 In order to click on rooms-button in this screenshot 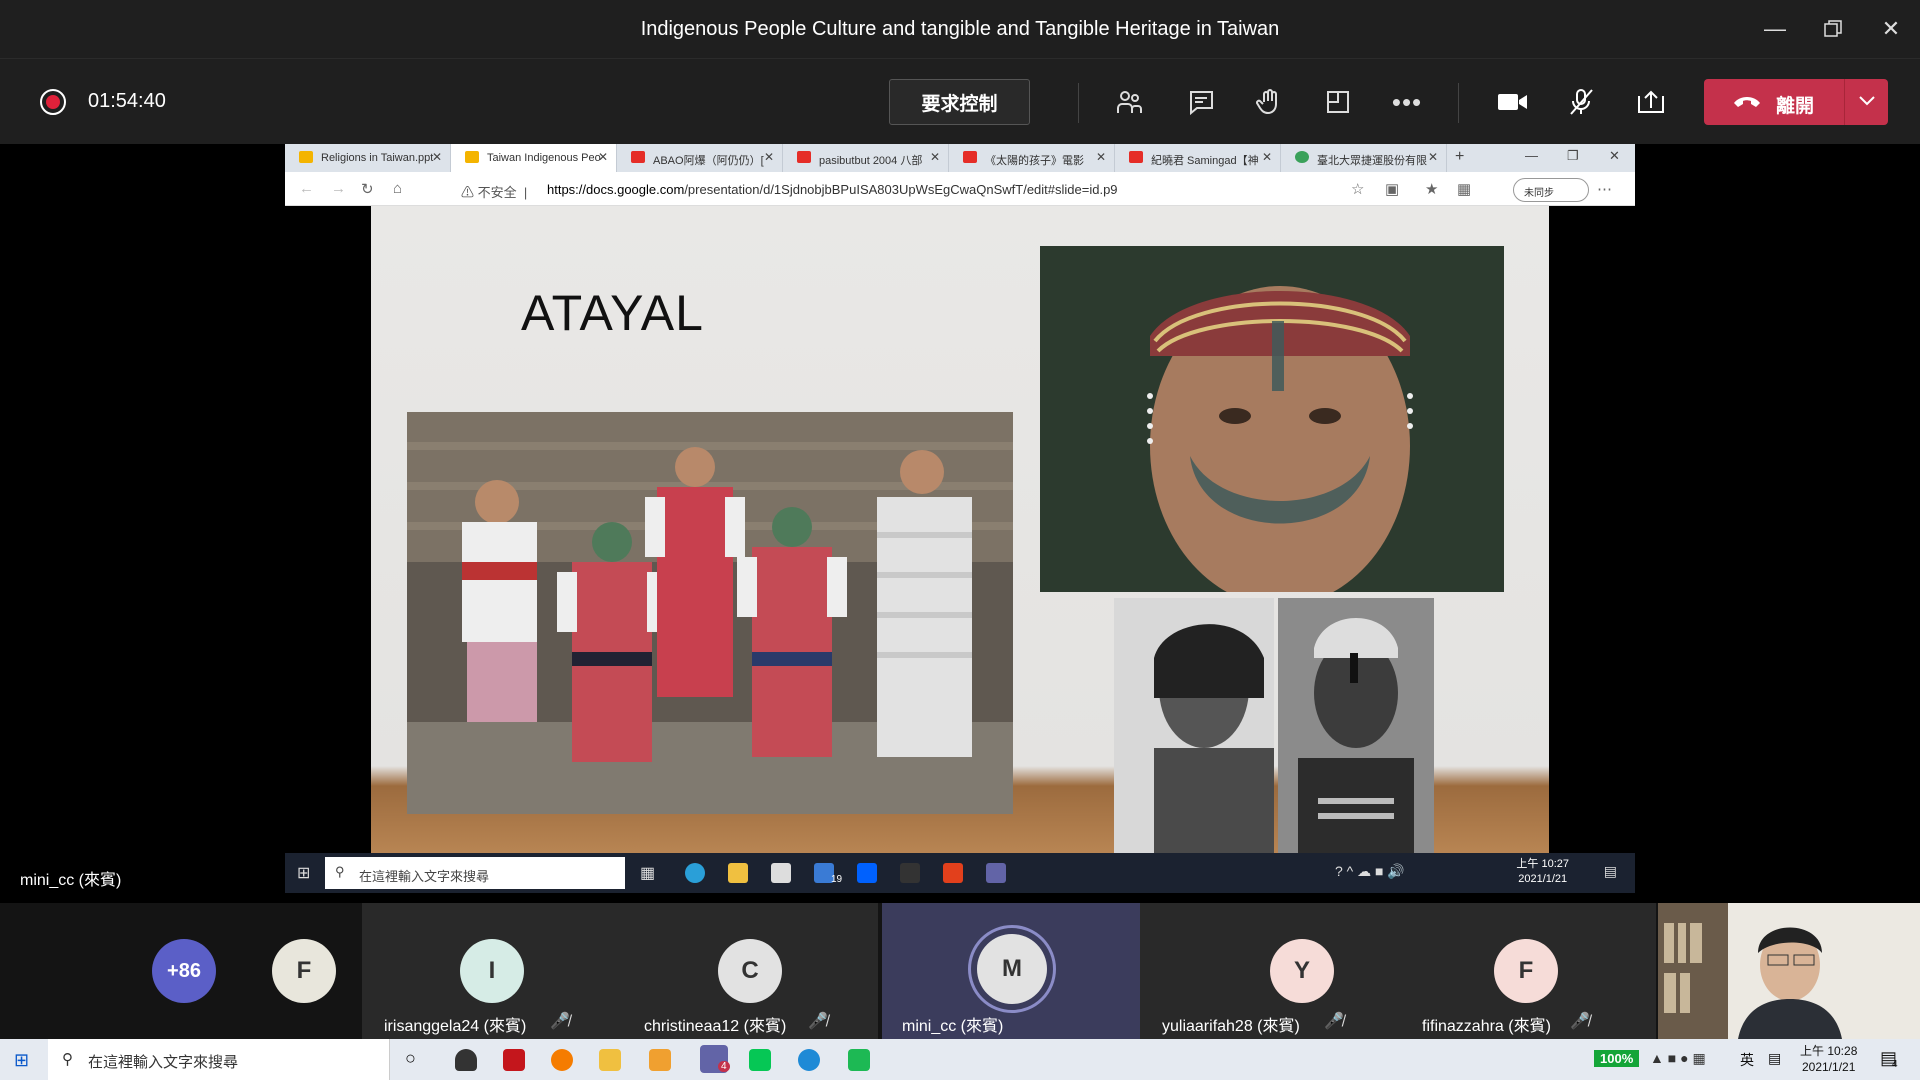, I will do `click(1338, 102)`.